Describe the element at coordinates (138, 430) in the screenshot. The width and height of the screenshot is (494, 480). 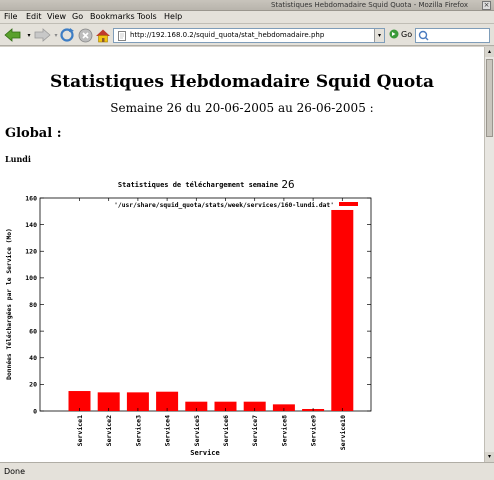
I see `x-tick-label: Service3` at that location.